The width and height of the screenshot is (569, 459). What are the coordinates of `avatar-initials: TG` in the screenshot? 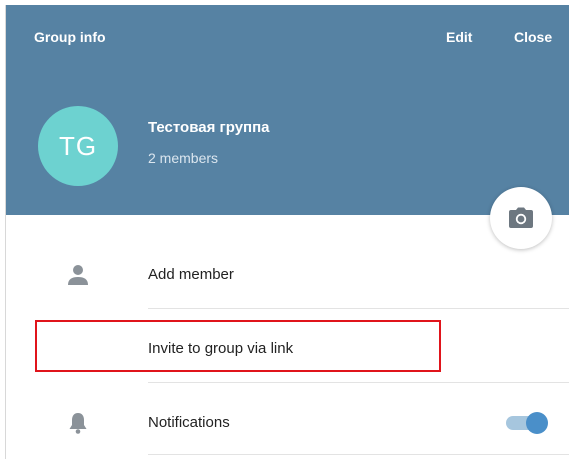 It's located at (78, 145).